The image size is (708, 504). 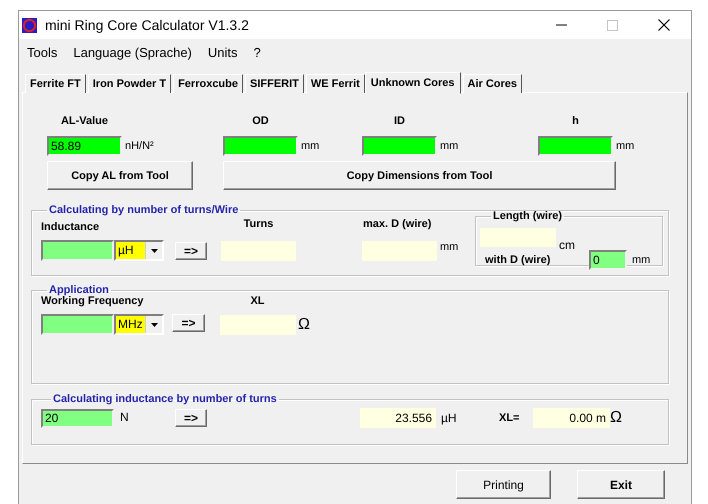 What do you see at coordinates (77, 418) in the screenshot?
I see `input-field: 20` at bounding box center [77, 418].